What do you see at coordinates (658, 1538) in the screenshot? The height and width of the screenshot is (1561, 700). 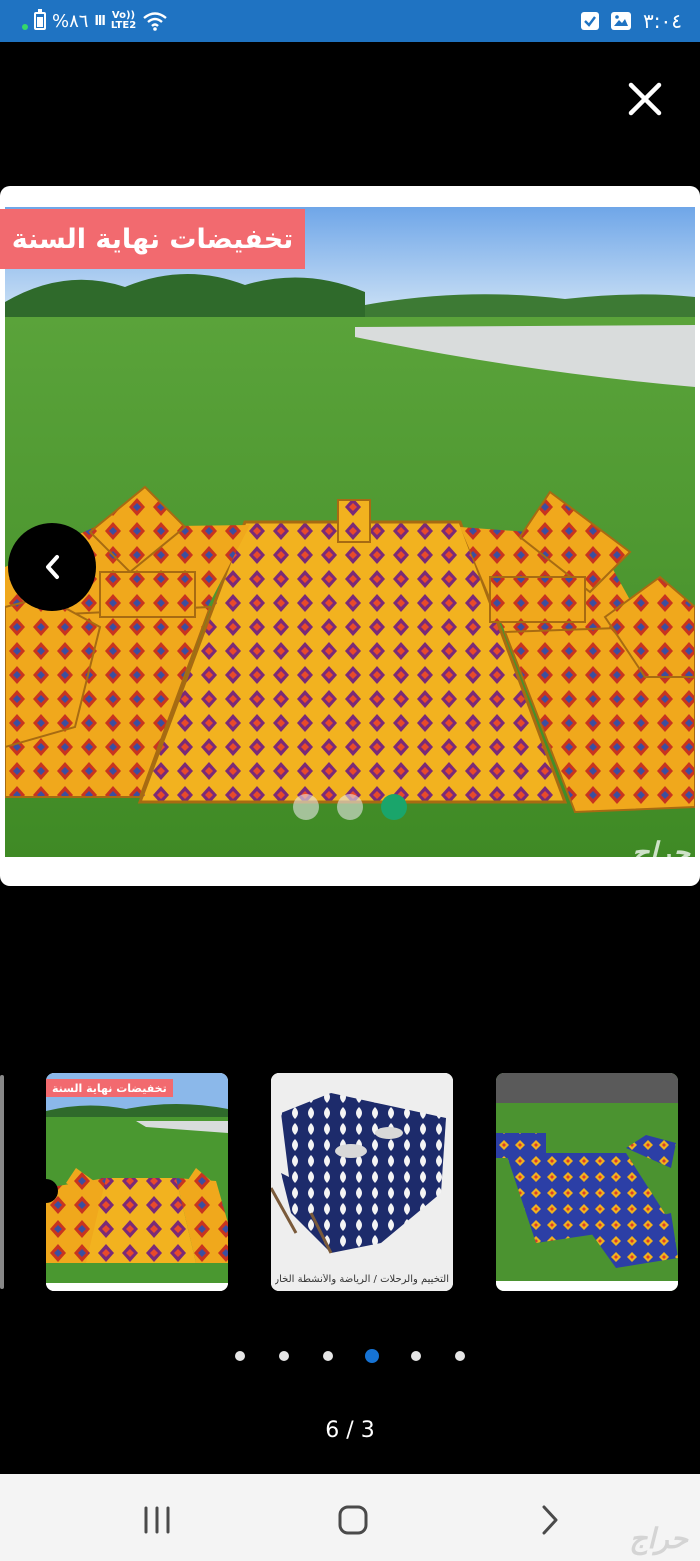 I see `haraj-watermark-bottom: حراج` at bounding box center [658, 1538].